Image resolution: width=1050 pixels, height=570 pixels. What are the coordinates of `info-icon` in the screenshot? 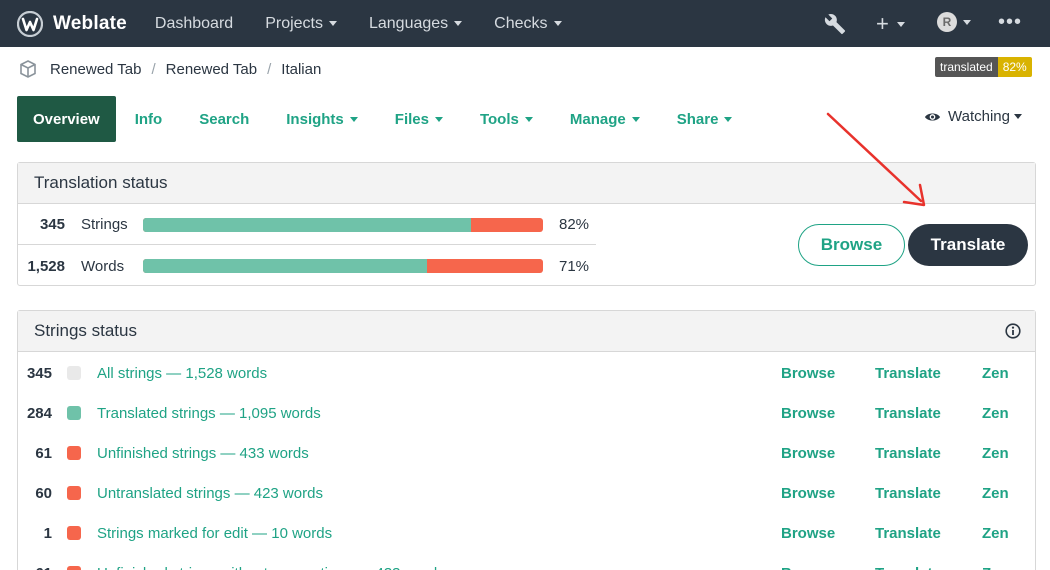 It's located at (1013, 331).